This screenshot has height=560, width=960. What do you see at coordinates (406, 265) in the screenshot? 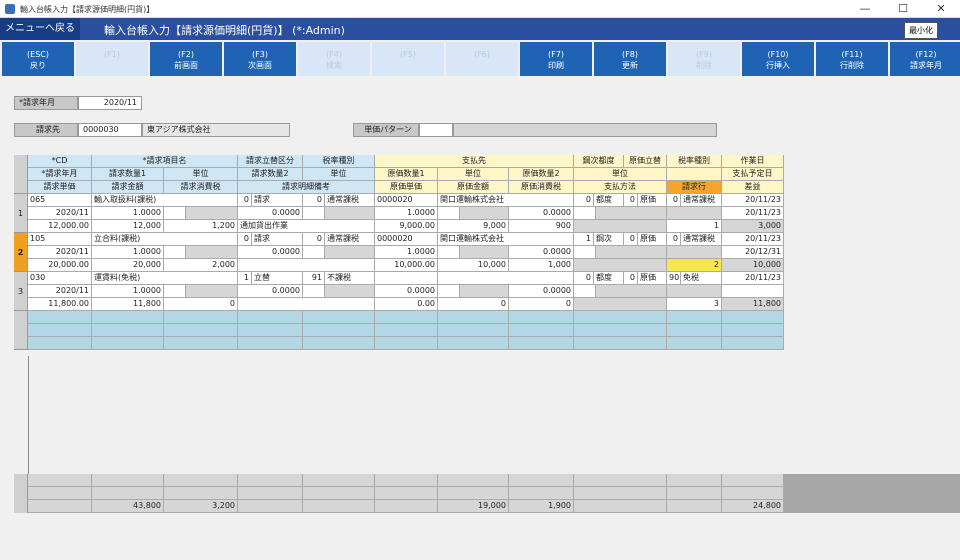
I see `cost-price: 10,000.00` at bounding box center [406, 265].